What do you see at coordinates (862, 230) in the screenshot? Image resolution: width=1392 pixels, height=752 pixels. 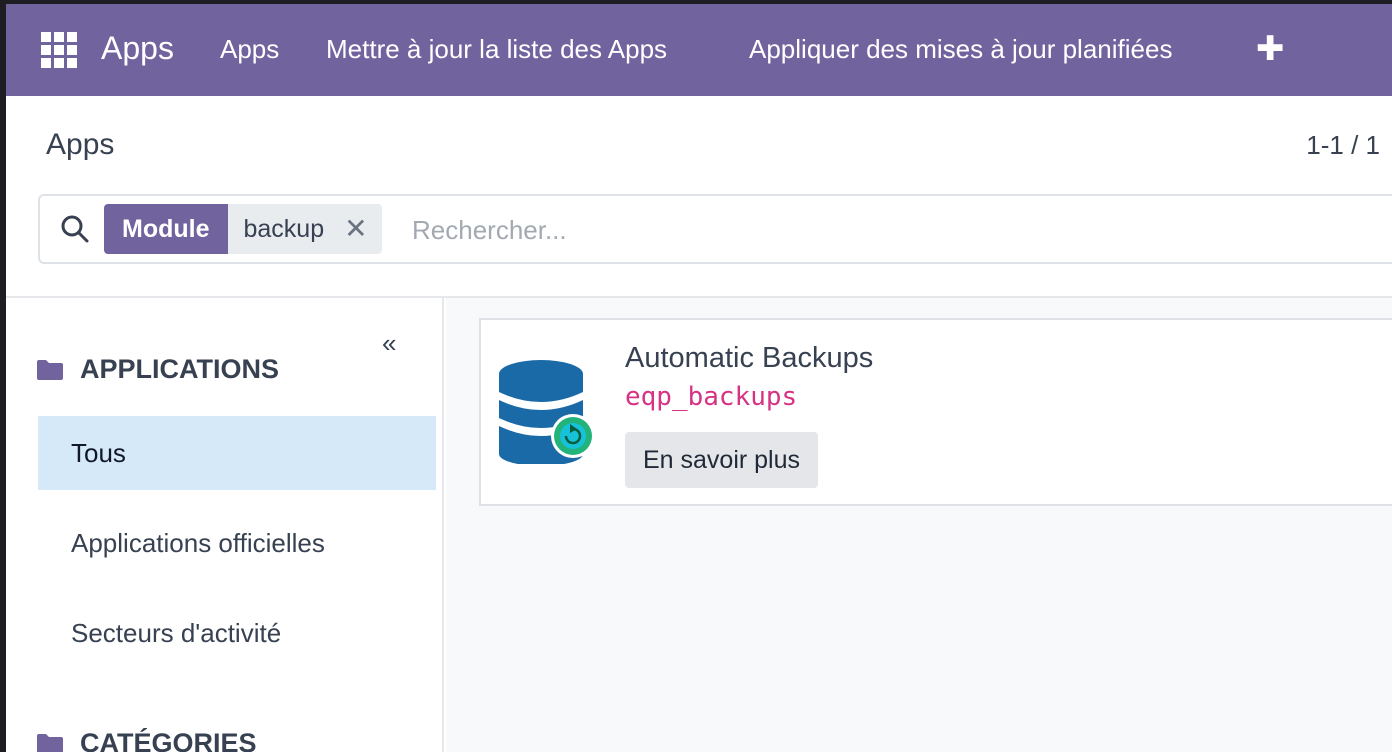 I see `search-input` at bounding box center [862, 230].